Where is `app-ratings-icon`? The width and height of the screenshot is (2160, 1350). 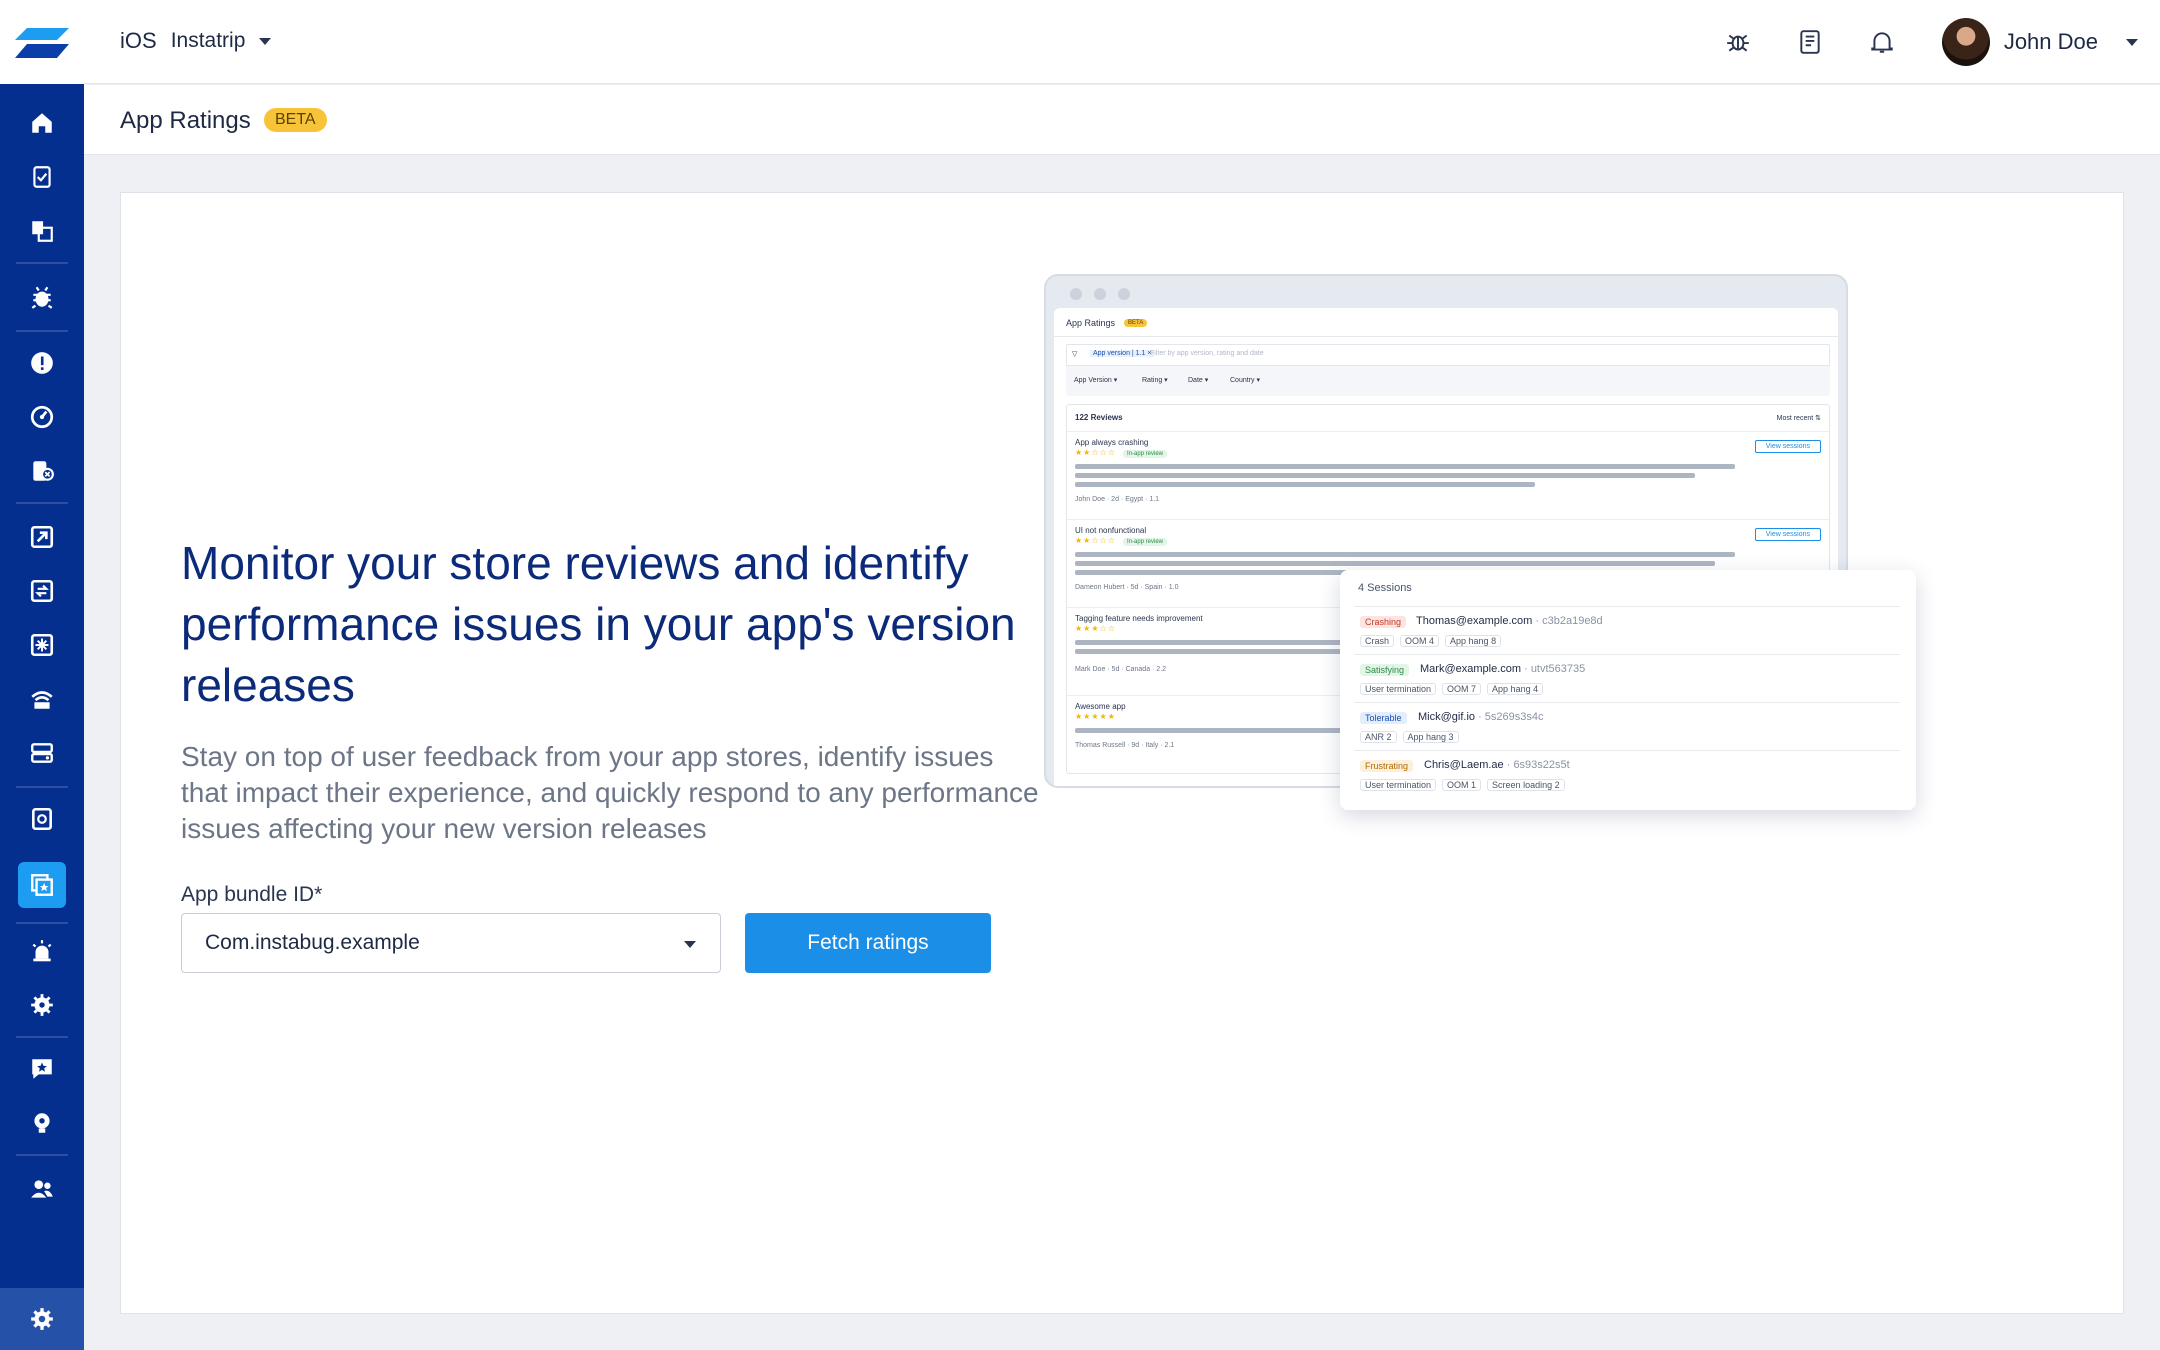
app-ratings-icon is located at coordinates (42, 885).